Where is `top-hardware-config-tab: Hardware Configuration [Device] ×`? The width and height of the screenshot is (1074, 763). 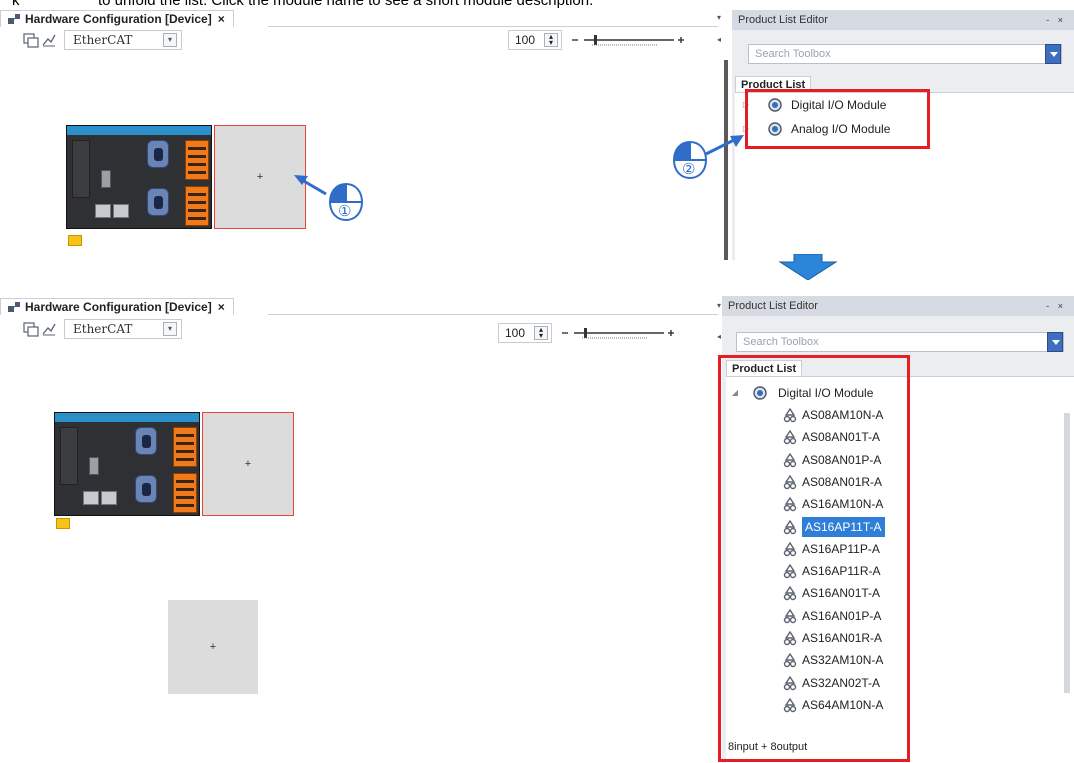 top-hardware-config-tab: Hardware Configuration [Device] × is located at coordinates (117, 18).